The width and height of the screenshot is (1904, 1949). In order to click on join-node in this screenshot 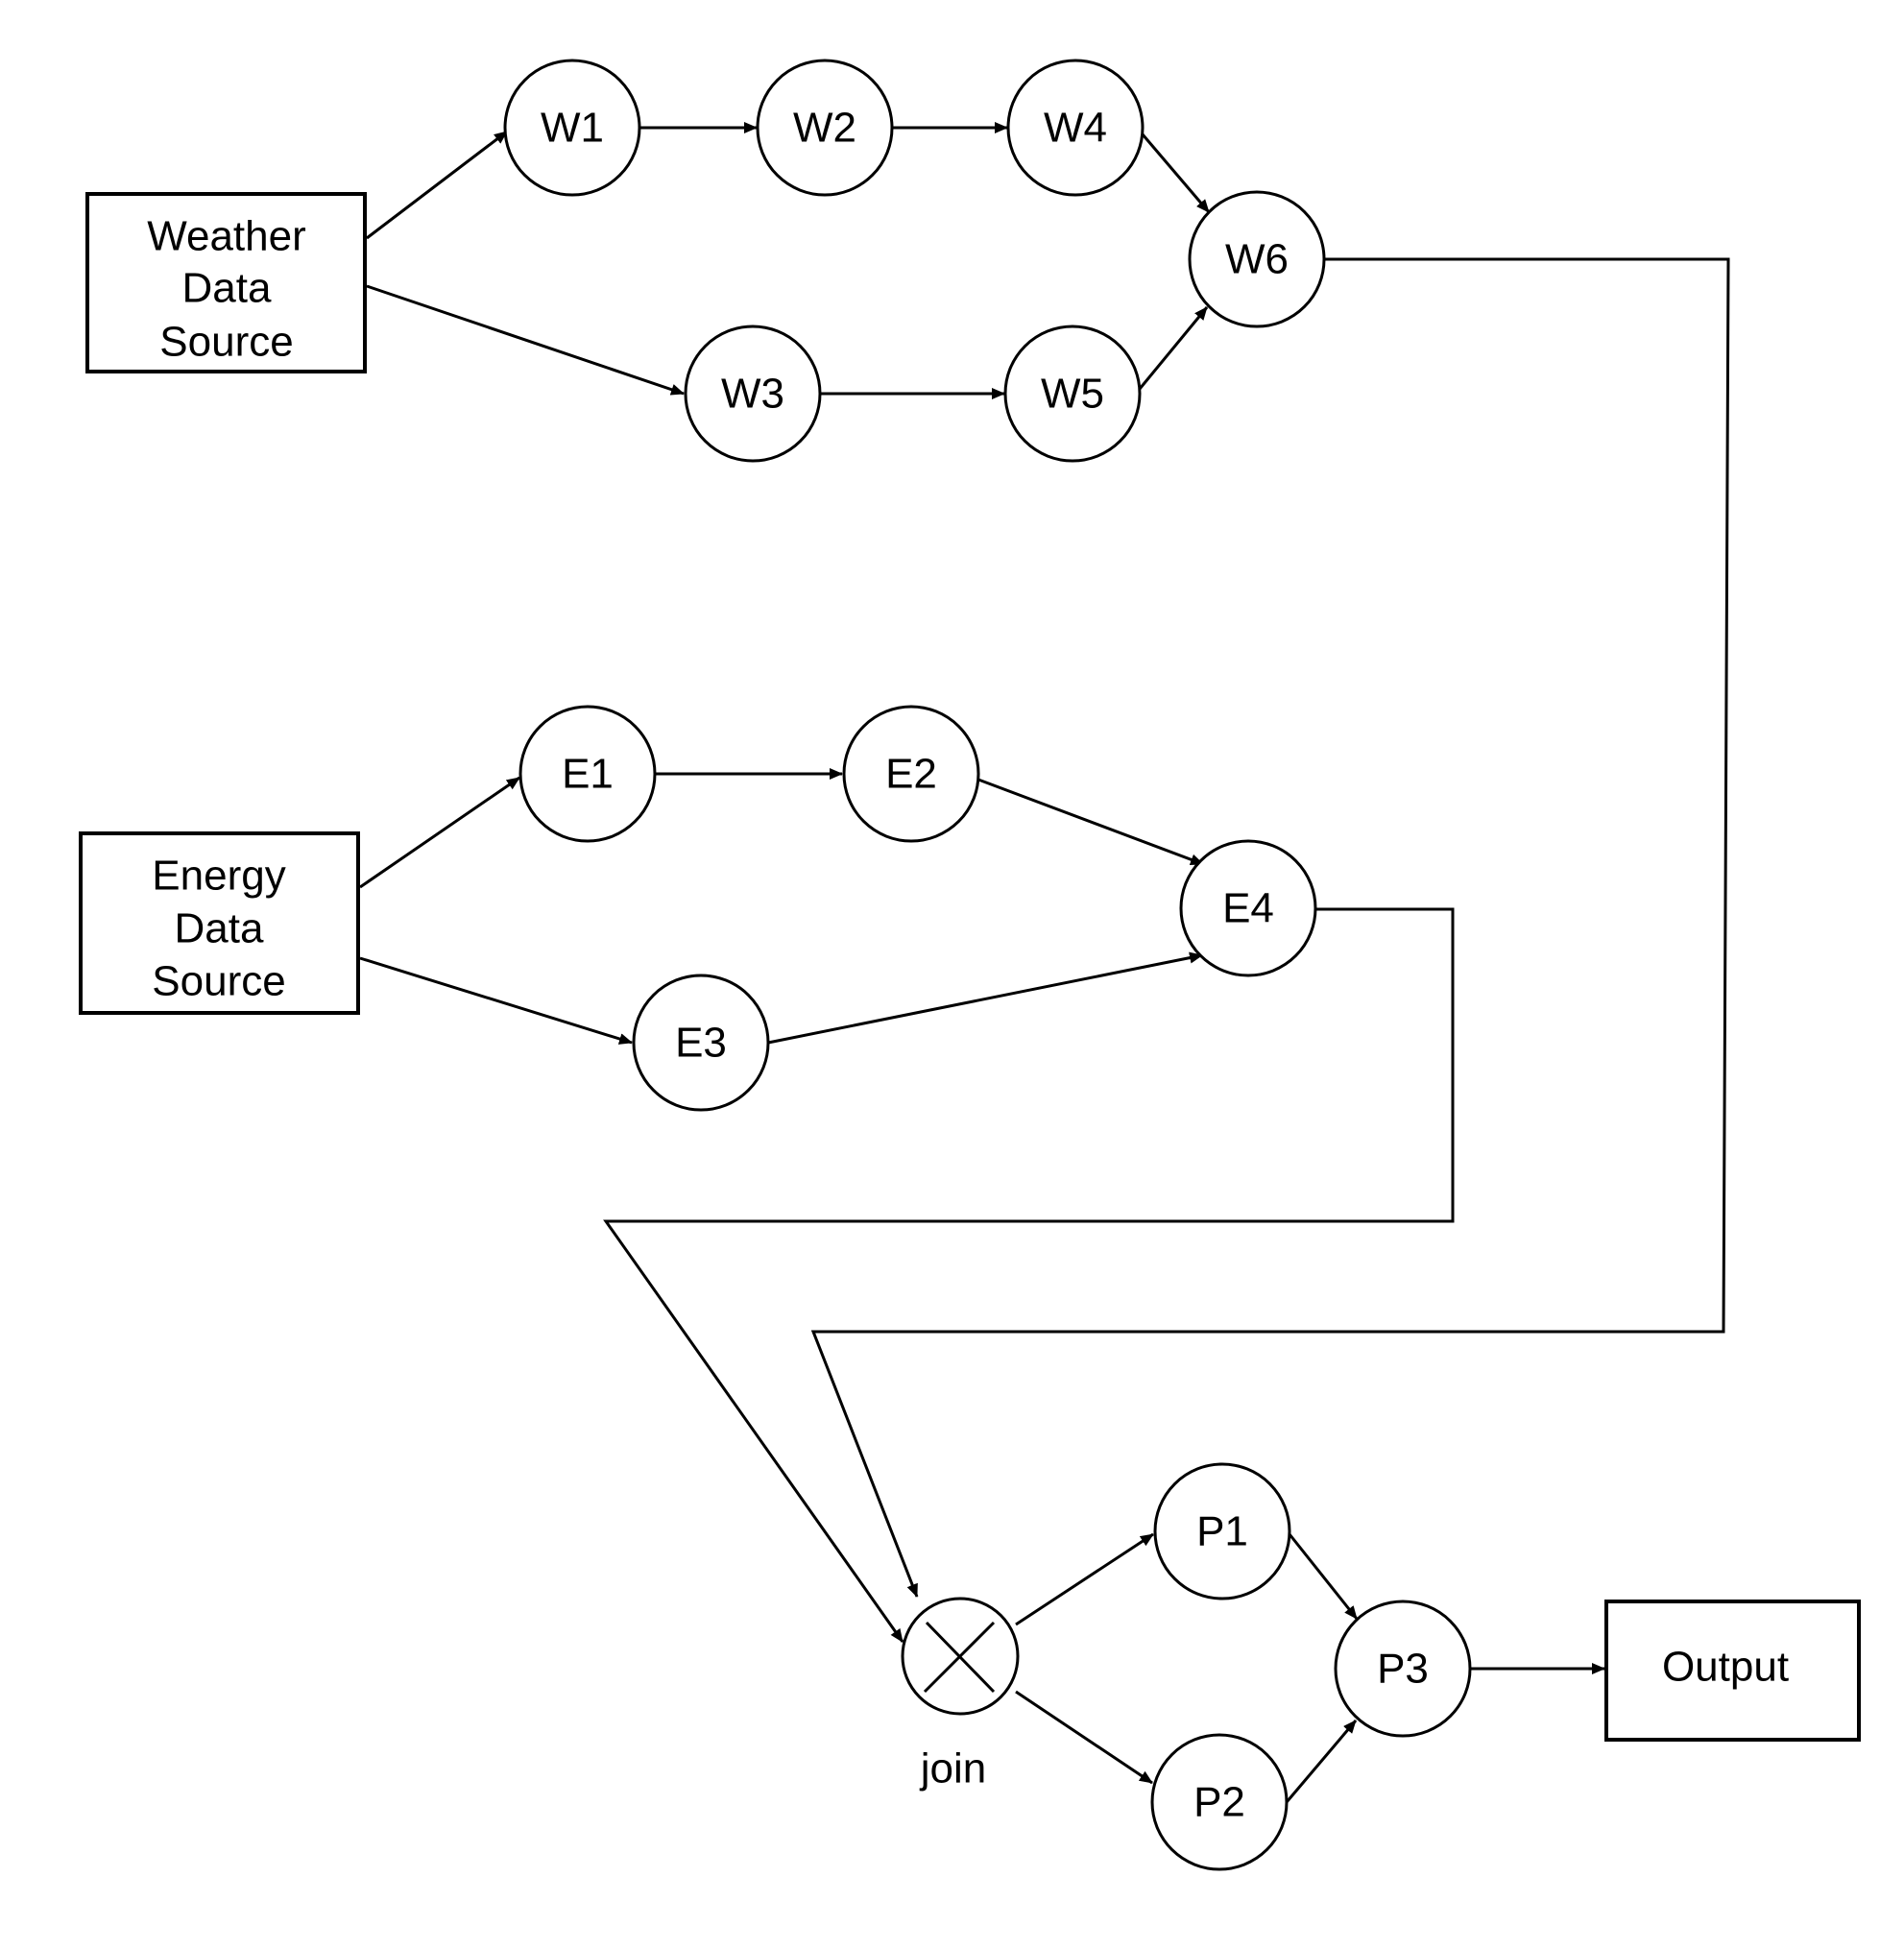, I will do `click(961, 1657)`.